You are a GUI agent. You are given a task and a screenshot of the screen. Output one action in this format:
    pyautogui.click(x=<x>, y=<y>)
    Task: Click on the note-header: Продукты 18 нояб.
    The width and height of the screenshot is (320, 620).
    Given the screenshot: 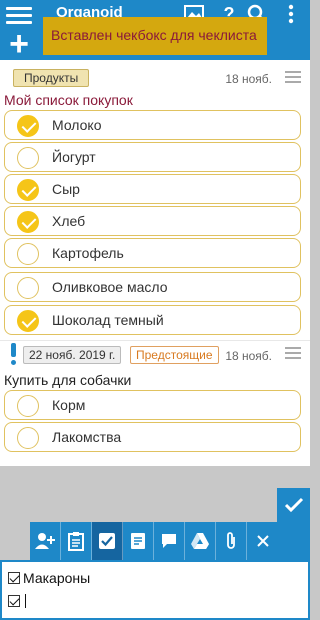 What is the action you would take?
    pyautogui.click(x=155, y=78)
    